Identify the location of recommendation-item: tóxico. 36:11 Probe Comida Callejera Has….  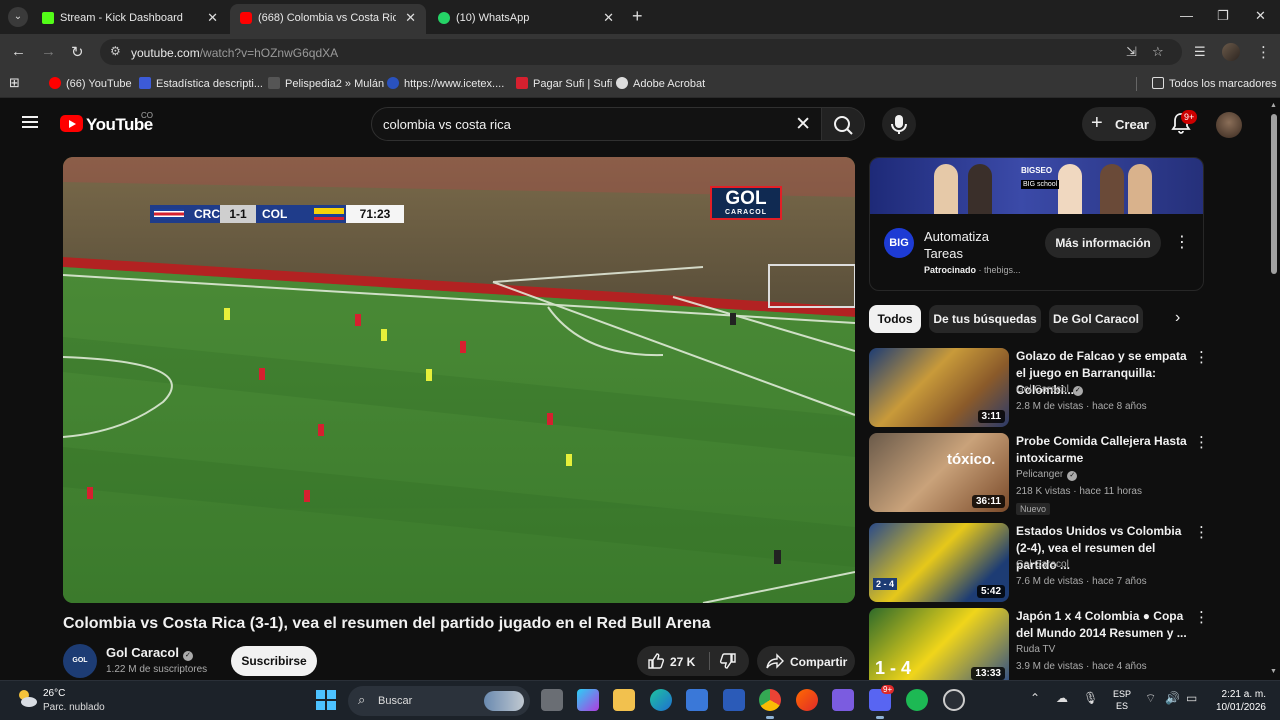
(1039, 474).